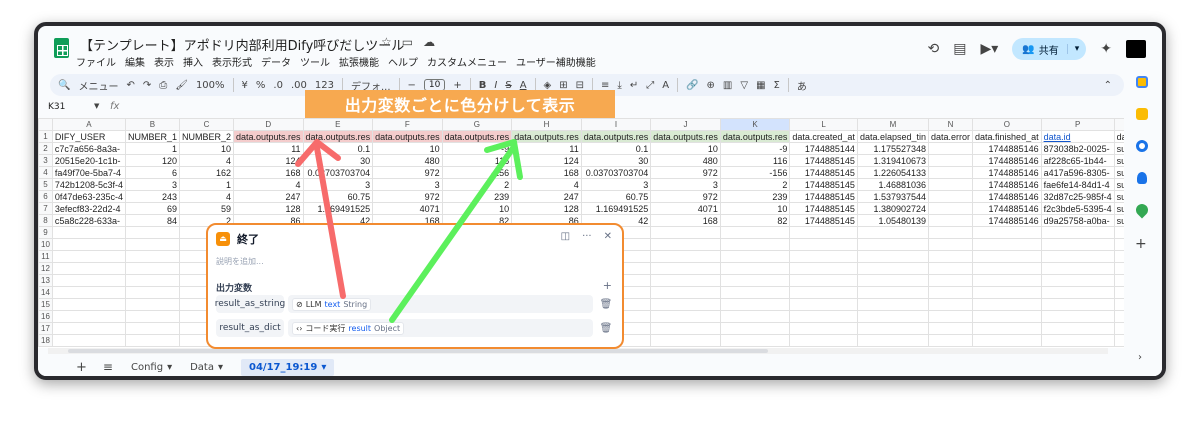 The height and width of the screenshot is (423, 1200). I want to click on function-icon: Σ, so click(777, 85).